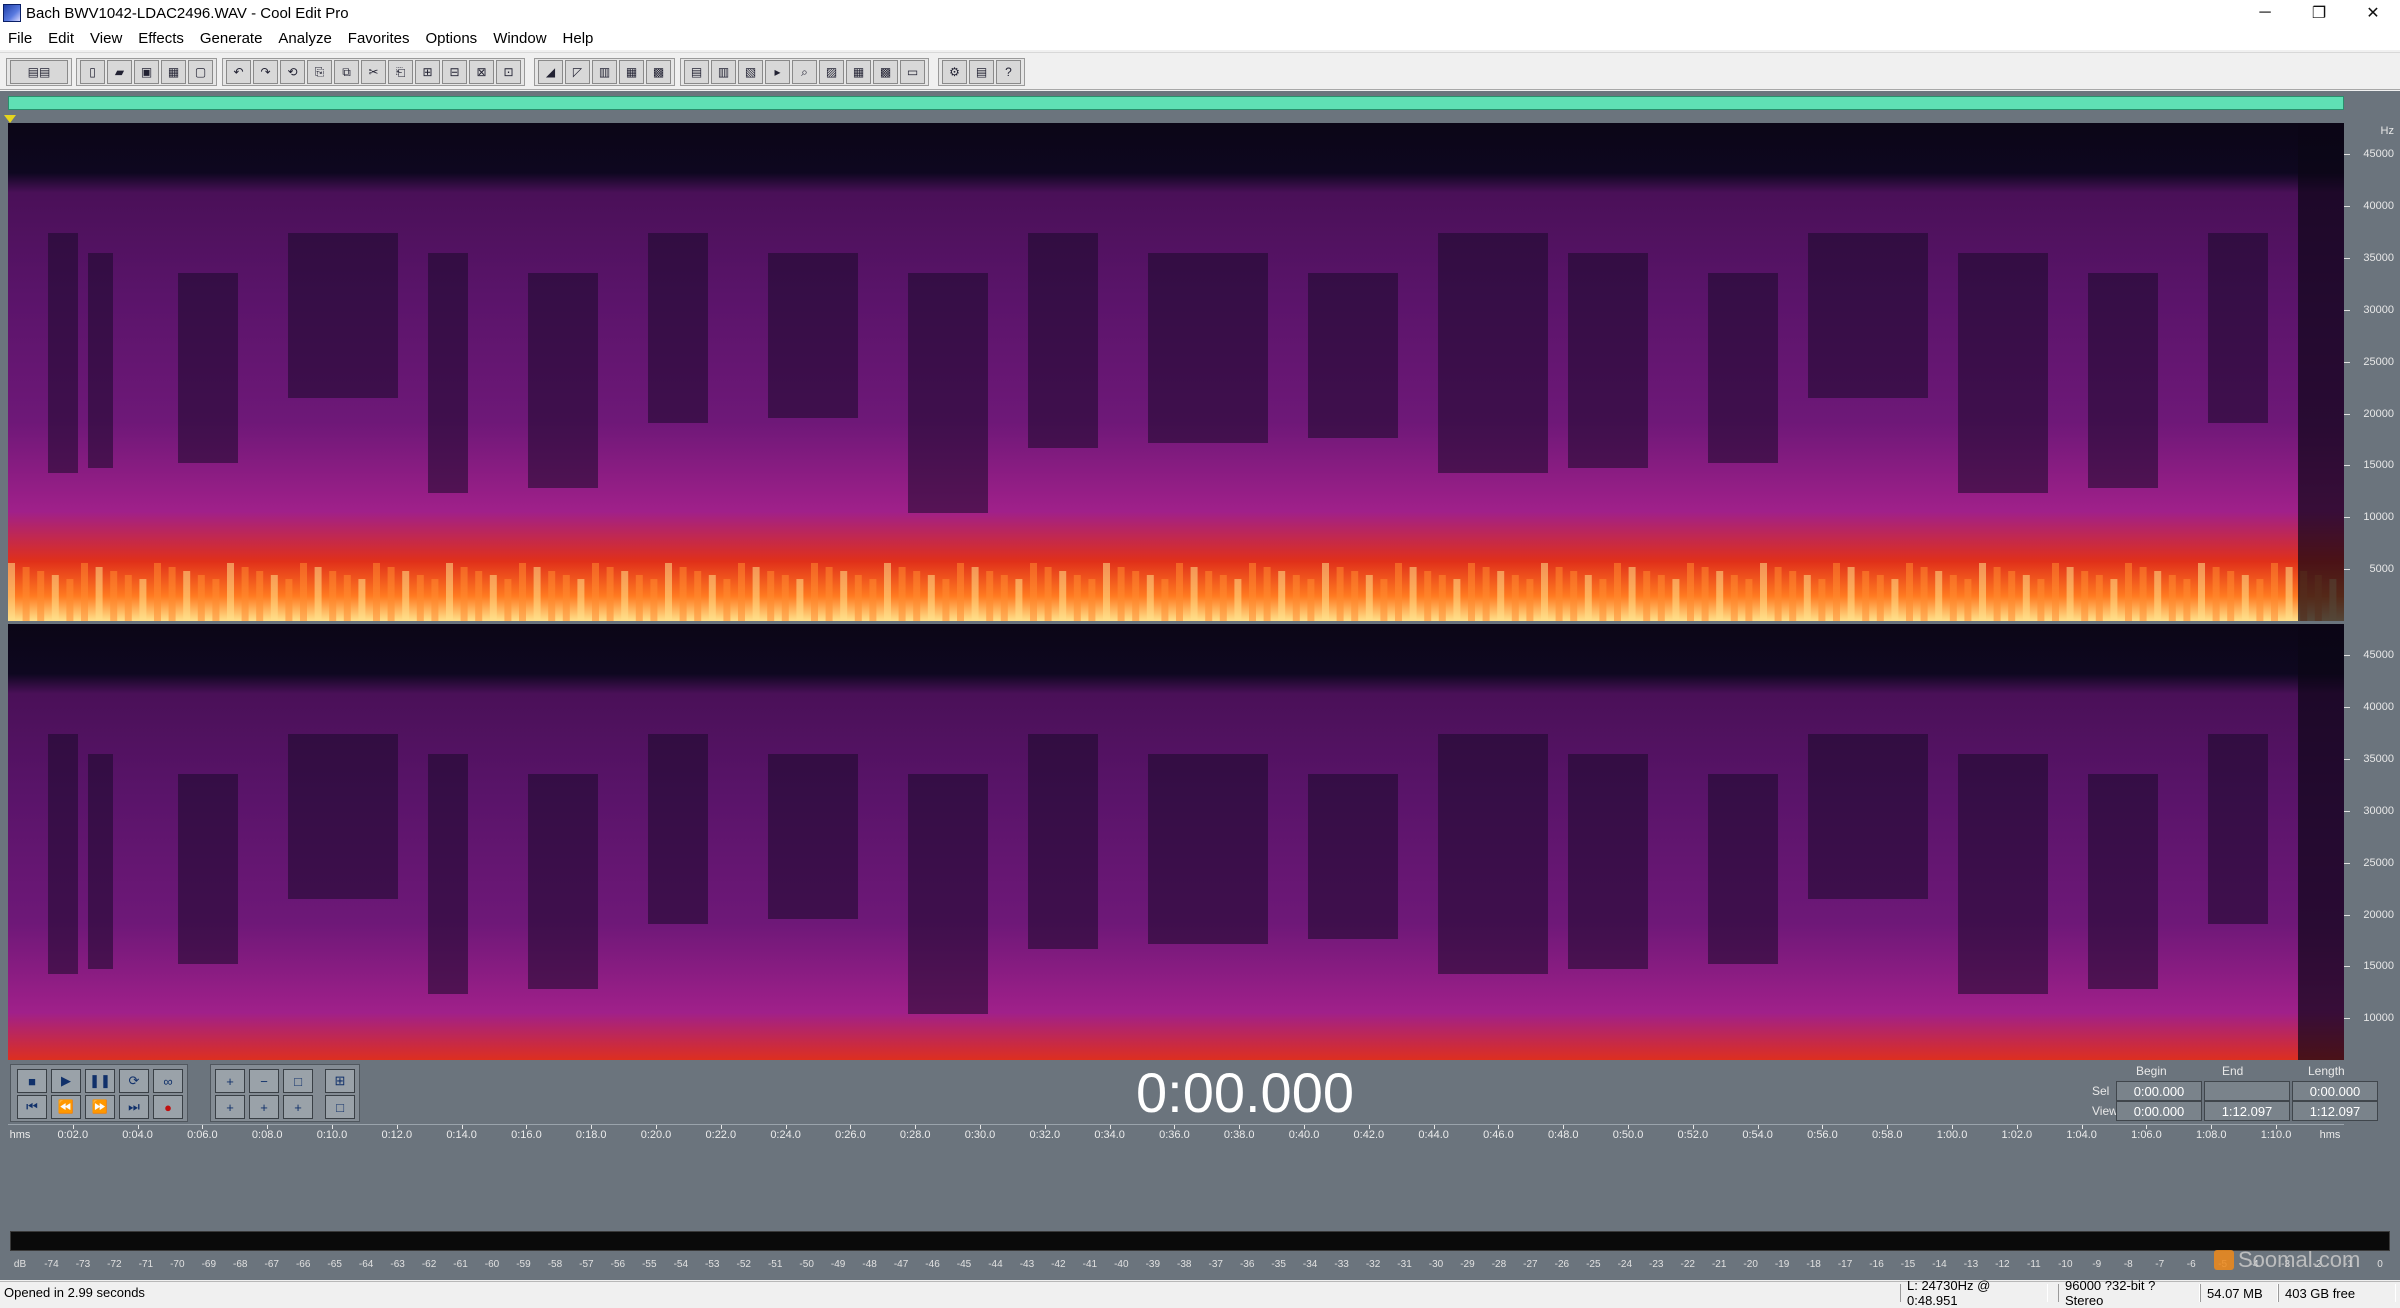 The width and height of the screenshot is (2400, 1308). What do you see at coordinates (578, 38) in the screenshot?
I see `menu-help: Help` at bounding box center [578, 38].